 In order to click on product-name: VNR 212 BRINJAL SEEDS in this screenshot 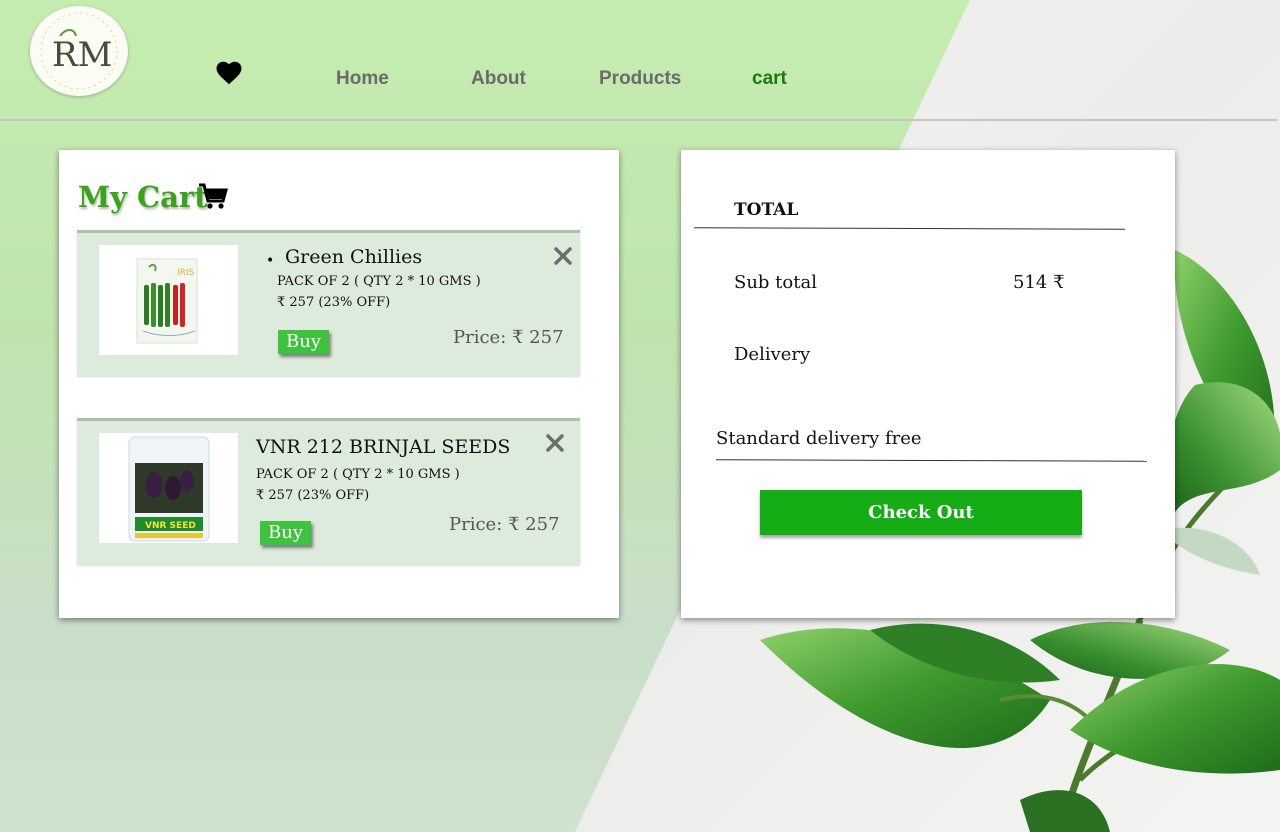, I will do `click(383, 447)`.